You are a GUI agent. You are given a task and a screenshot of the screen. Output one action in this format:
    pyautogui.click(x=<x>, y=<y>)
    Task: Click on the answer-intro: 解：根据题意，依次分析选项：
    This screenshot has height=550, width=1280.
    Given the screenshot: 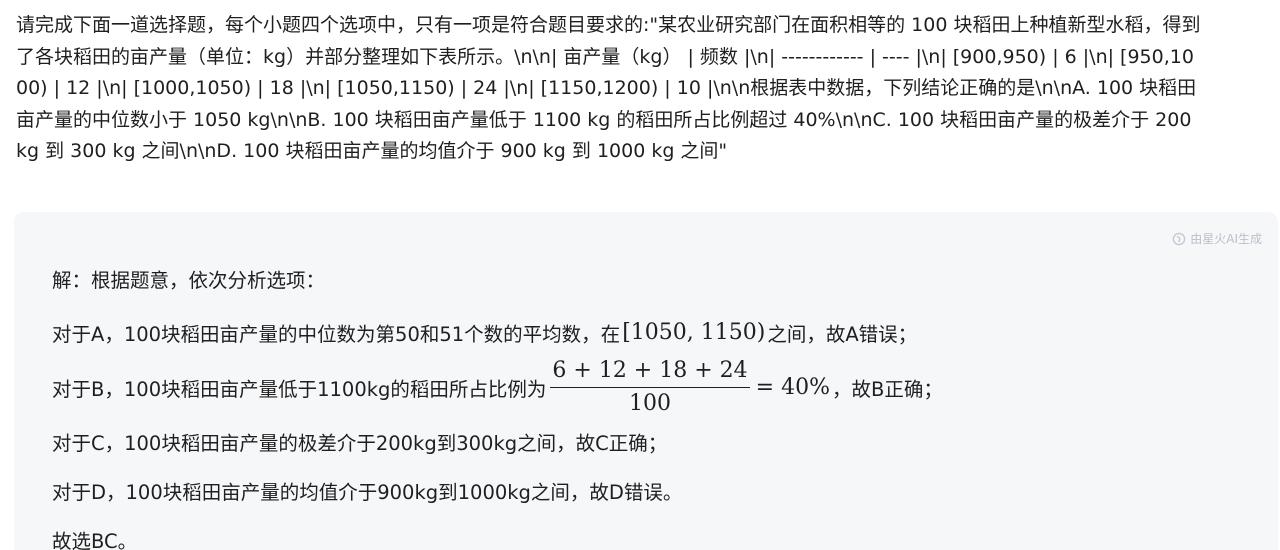 What is the action you would take?
    pyautogui.click(x=642, y=278)
    